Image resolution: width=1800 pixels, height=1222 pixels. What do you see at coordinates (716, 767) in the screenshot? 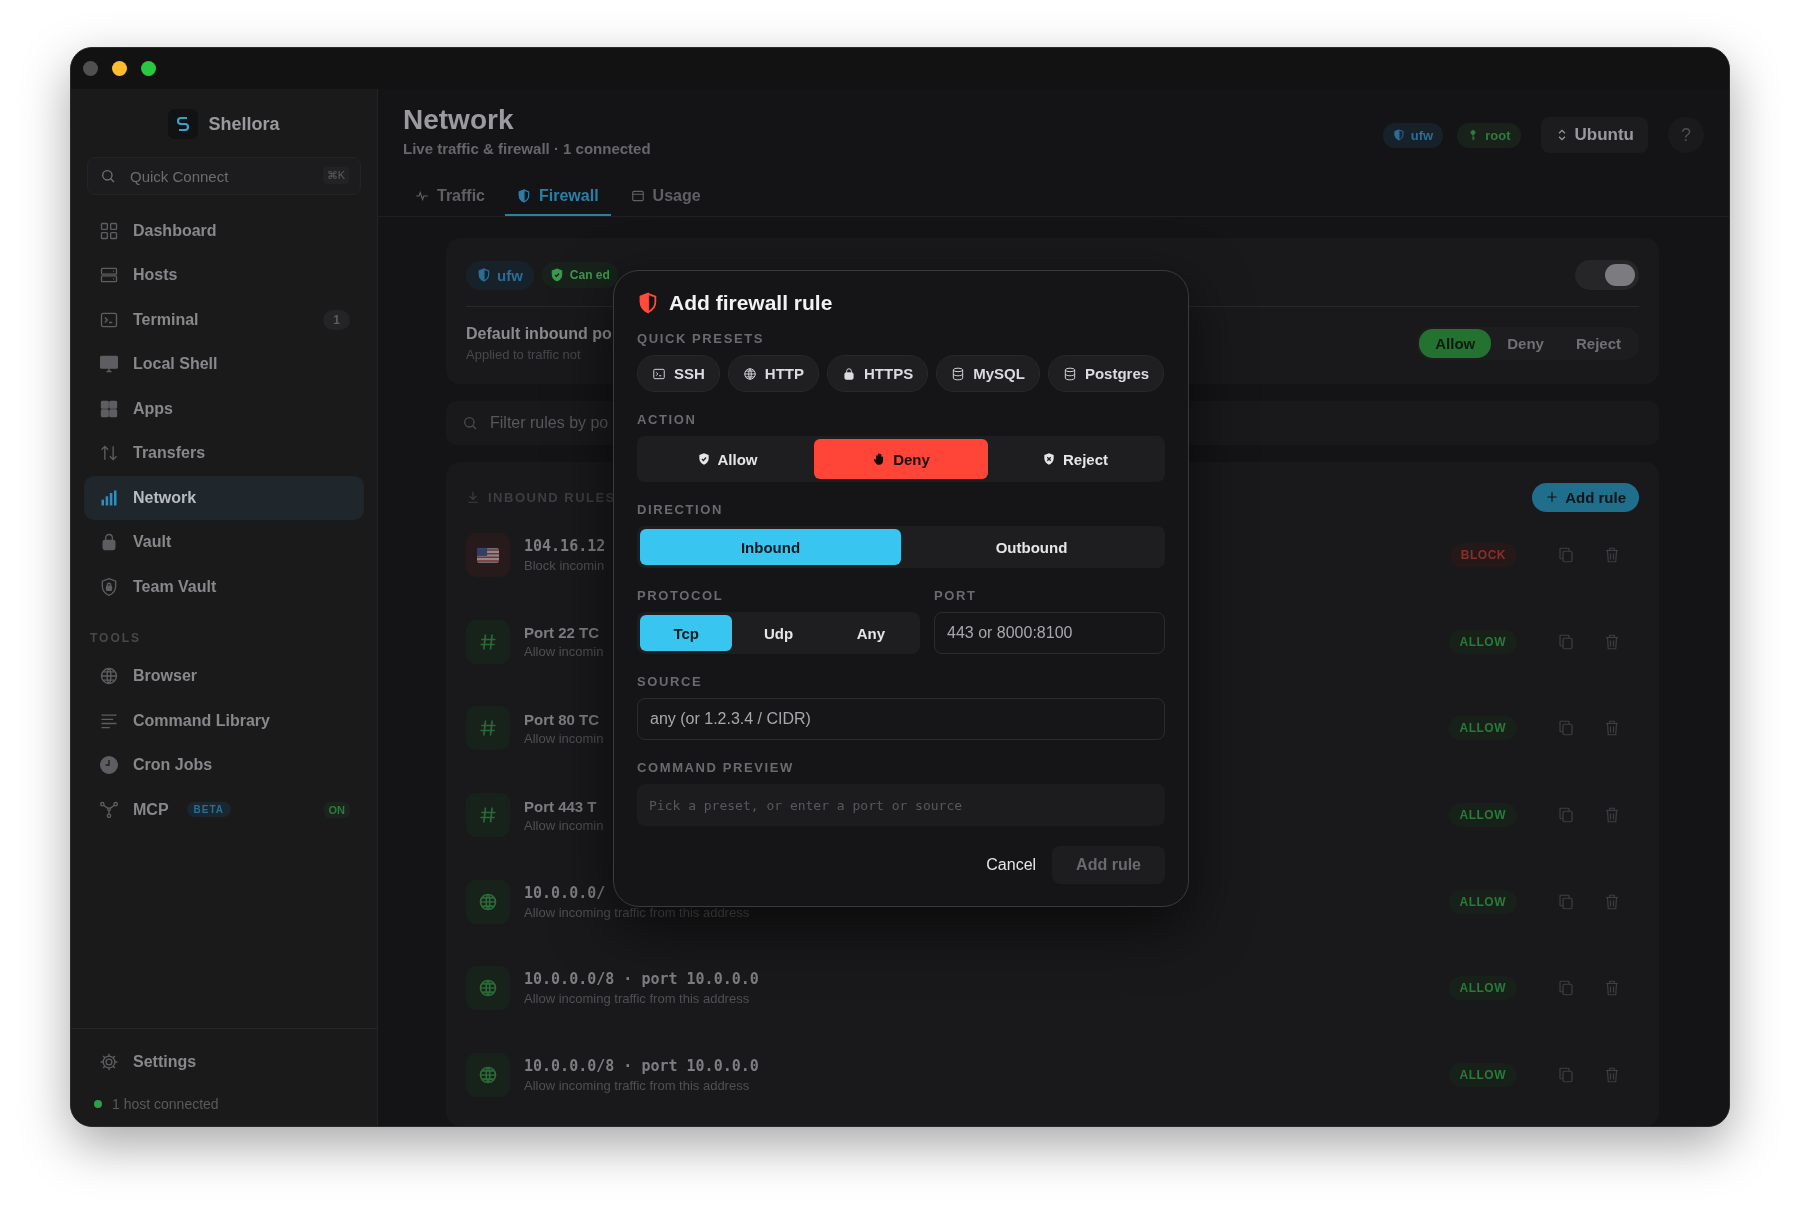
I see `field-label: COMMAND PREVIEW` at bounding box center [716, 767].